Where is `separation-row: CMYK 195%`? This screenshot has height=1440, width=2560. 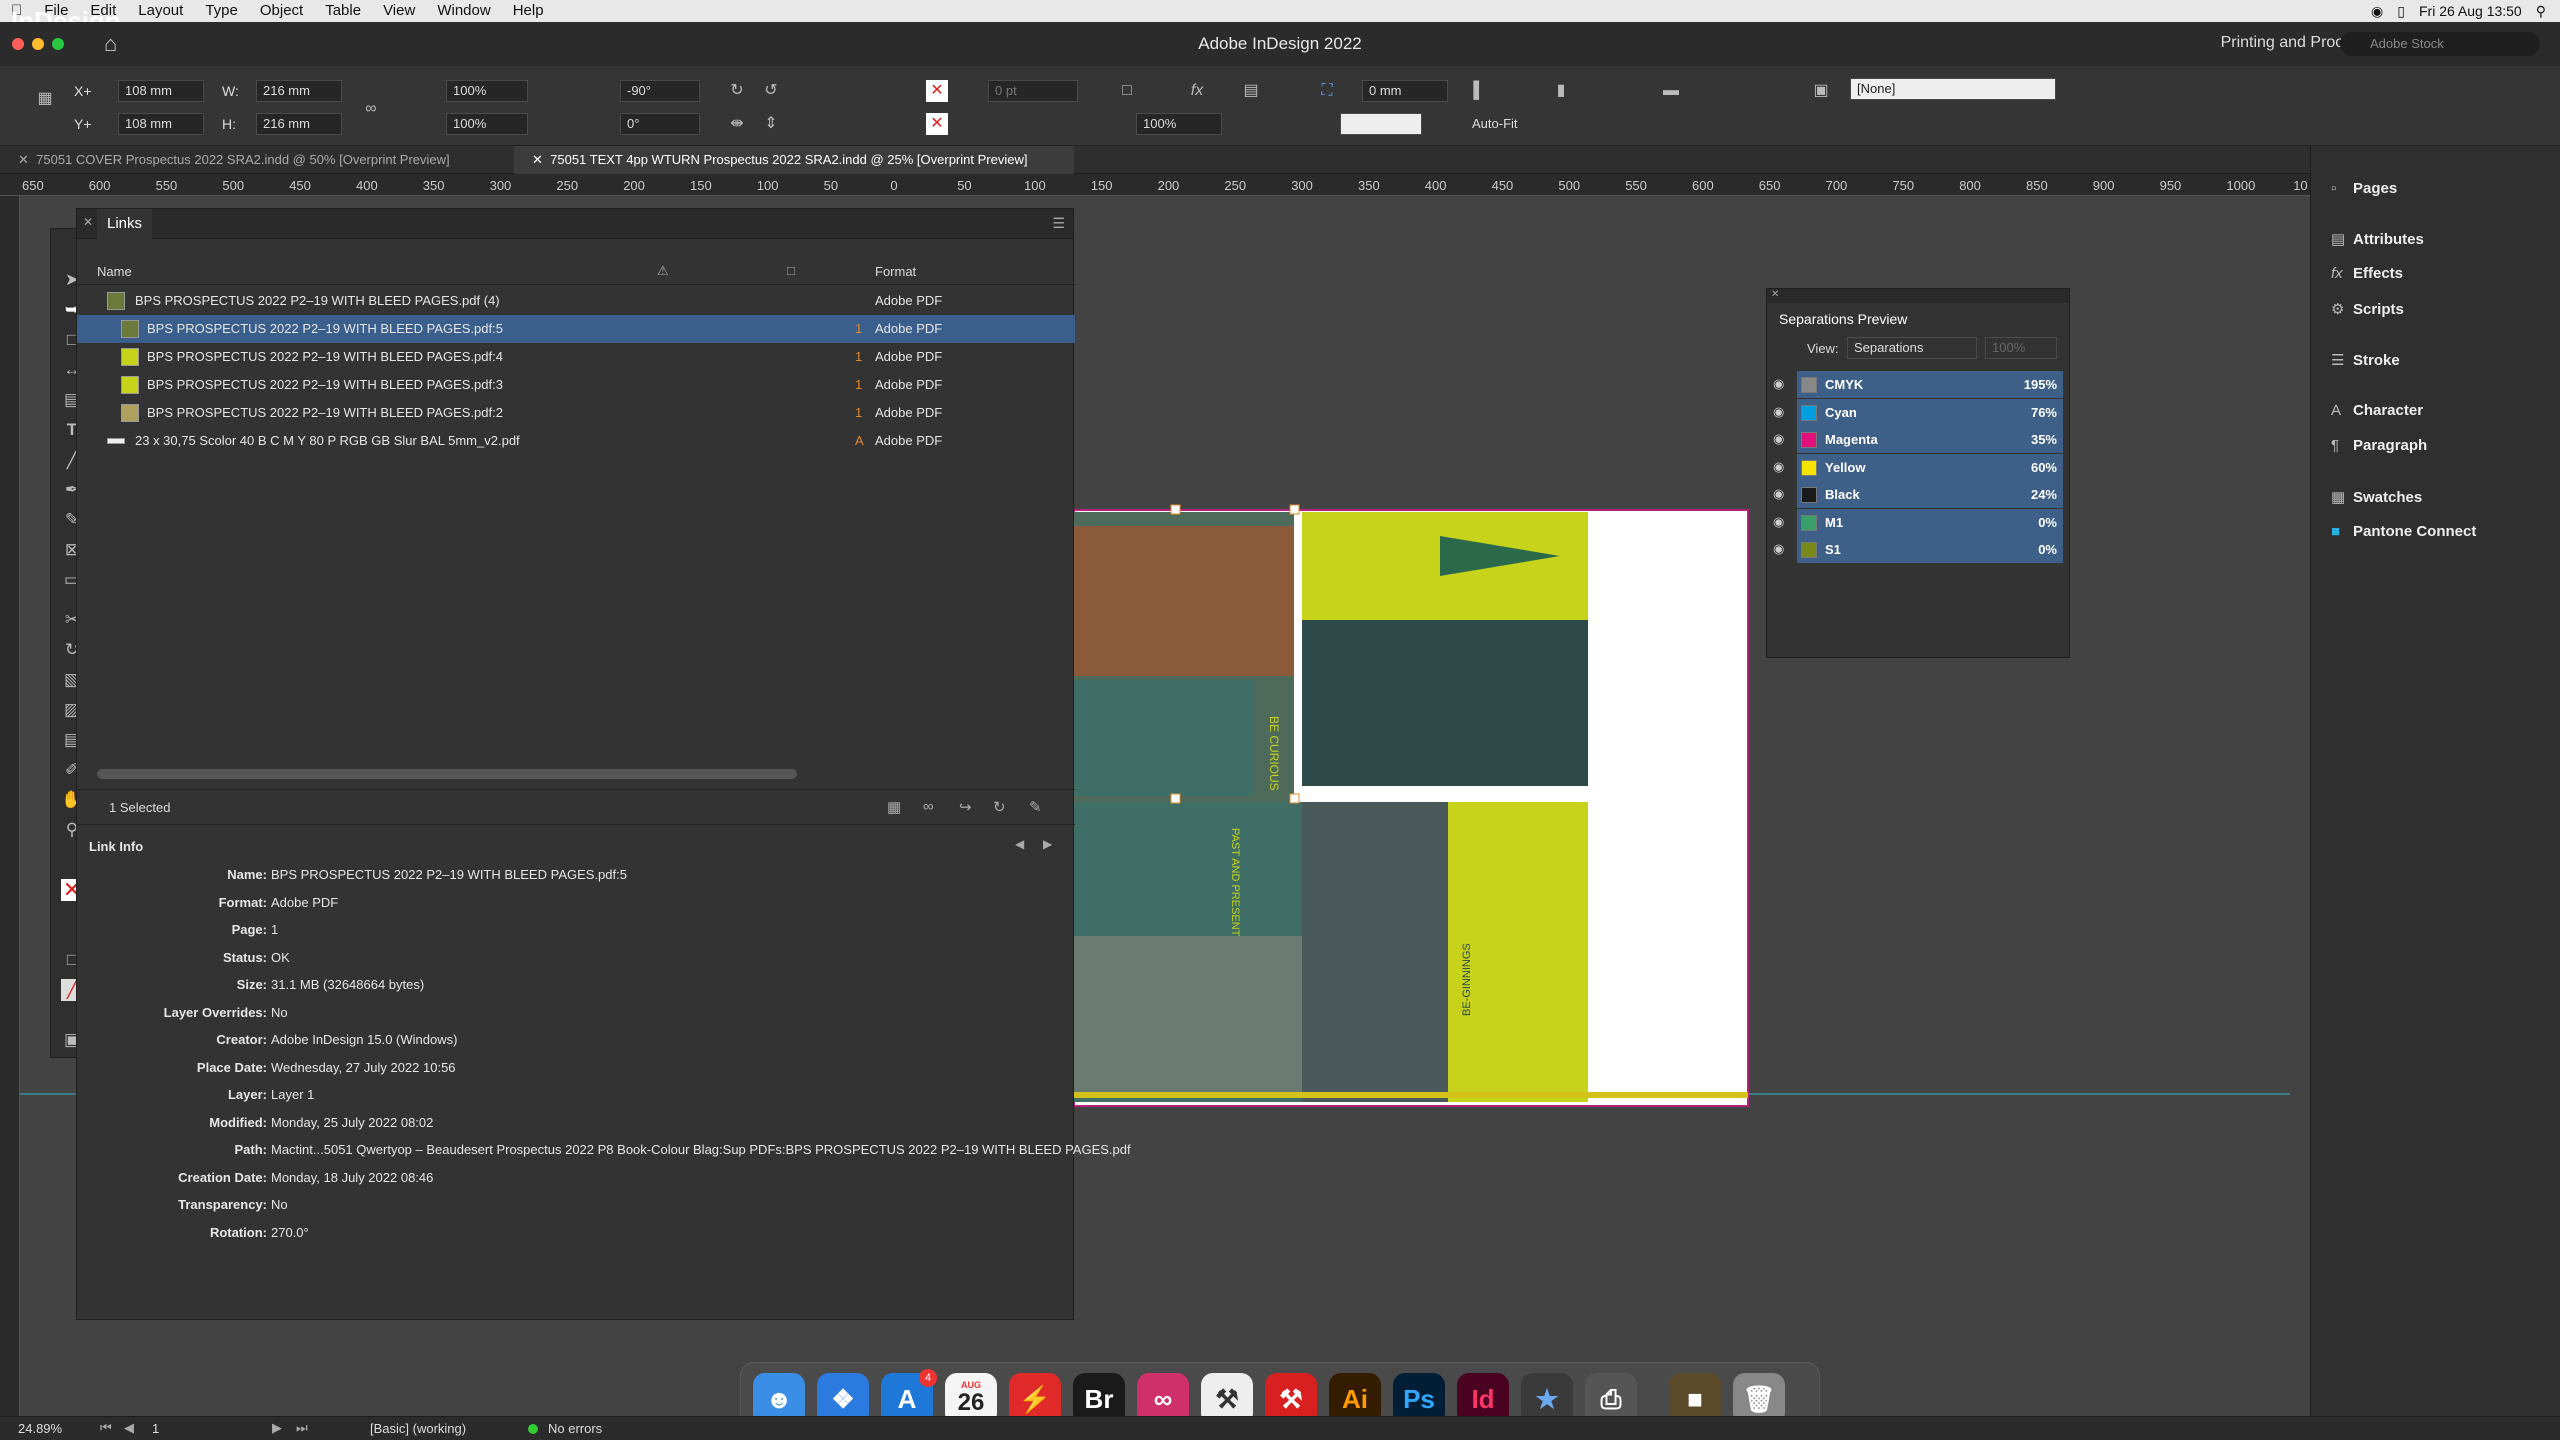 separation-row: CMYK 195% is located at coordinates (1930, 384).